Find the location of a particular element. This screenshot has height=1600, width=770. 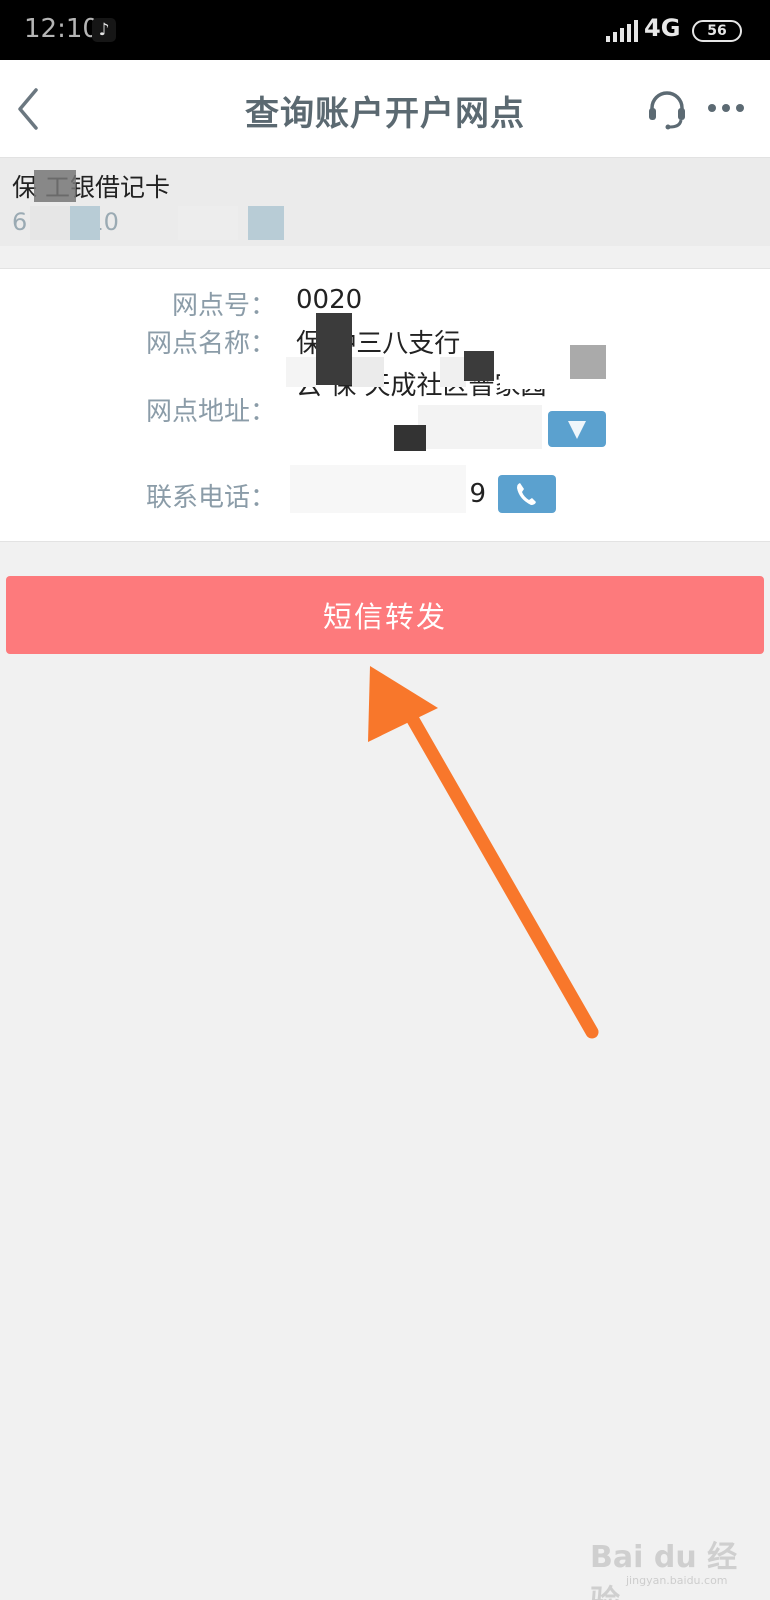

watermark-url: jingyan.baidu.com is located at coordinates (677, 1580).